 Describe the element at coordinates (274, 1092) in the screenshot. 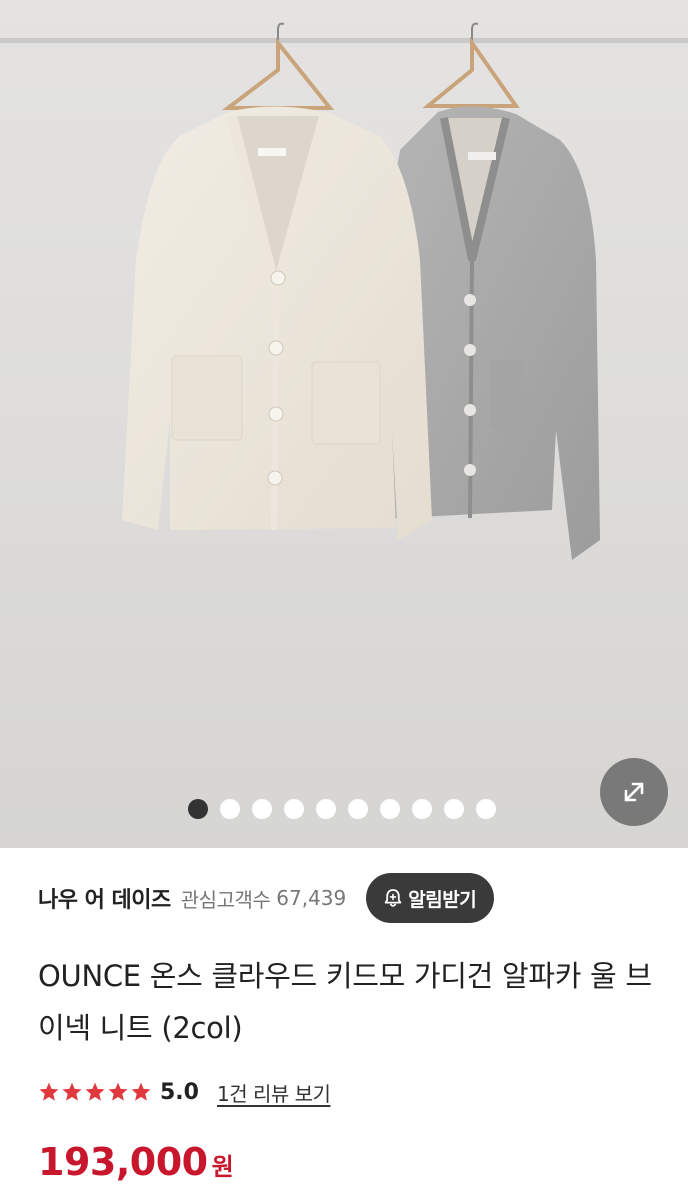

I see `review-link: 1건 리뷰 보기` at that location.